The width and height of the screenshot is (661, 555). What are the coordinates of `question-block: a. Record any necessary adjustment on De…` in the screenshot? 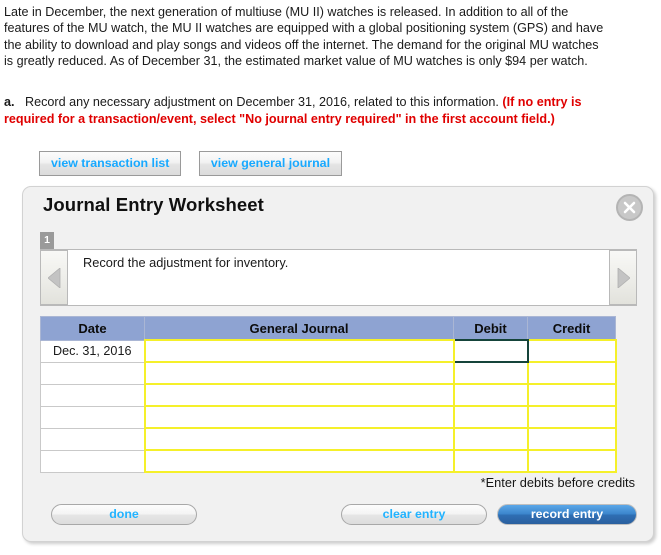 It's located at (309, 110).